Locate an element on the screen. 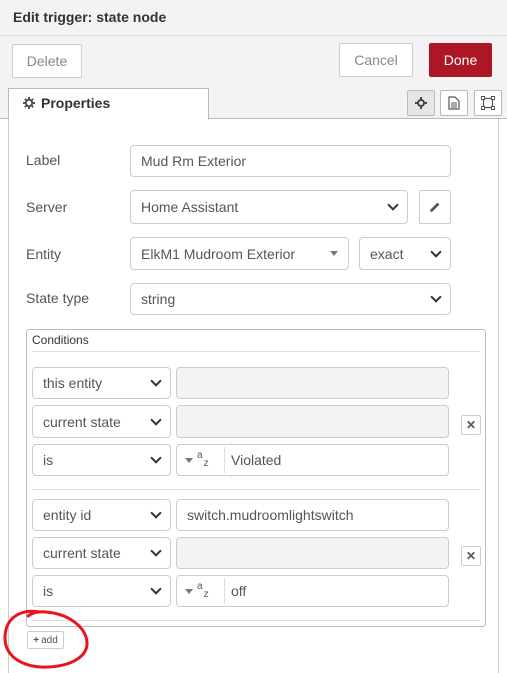 This screenshot has height=673, width=507. condition-1-comparator-select: is is located at coordinates (101, 460).